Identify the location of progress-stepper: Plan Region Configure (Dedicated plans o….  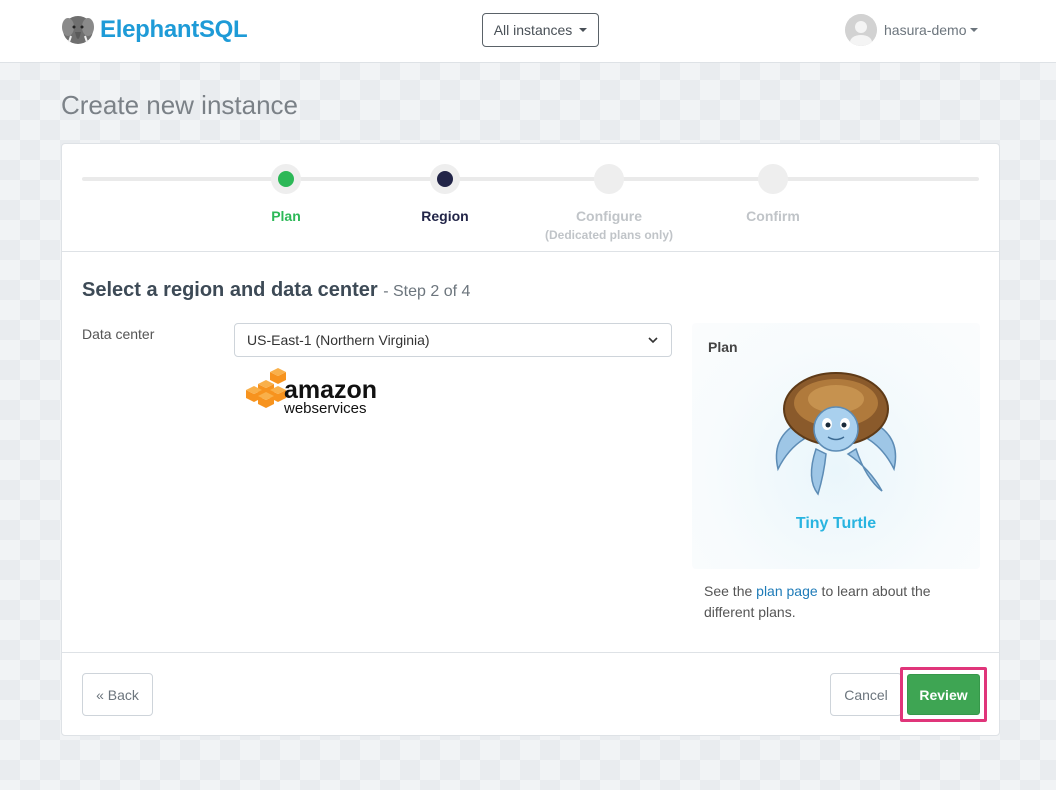
(530, 198).